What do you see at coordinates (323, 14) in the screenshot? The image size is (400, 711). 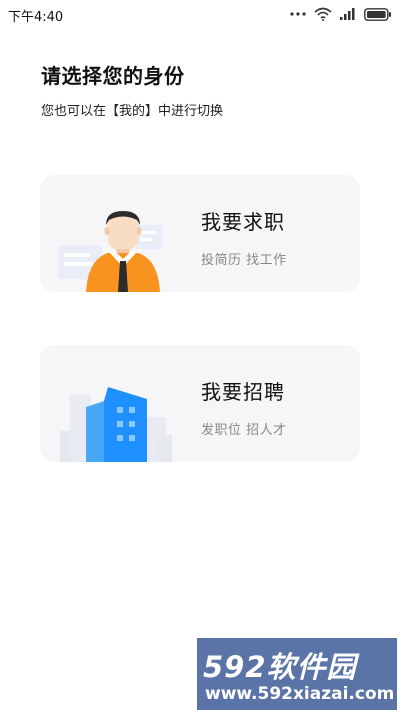 I see `wifi-icon` at bounding box center [323, 14].